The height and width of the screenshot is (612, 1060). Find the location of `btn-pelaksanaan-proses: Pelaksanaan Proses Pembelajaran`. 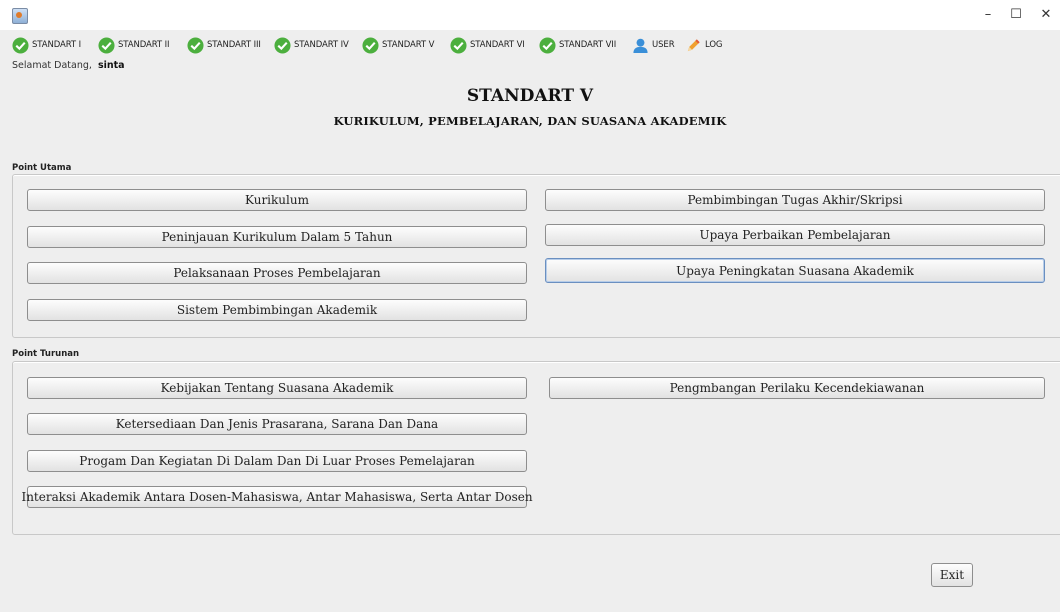

btn-pelaksanaan-proses: Pelaksanaan Proses Pembelajaran is located at coordinates (277, 273).